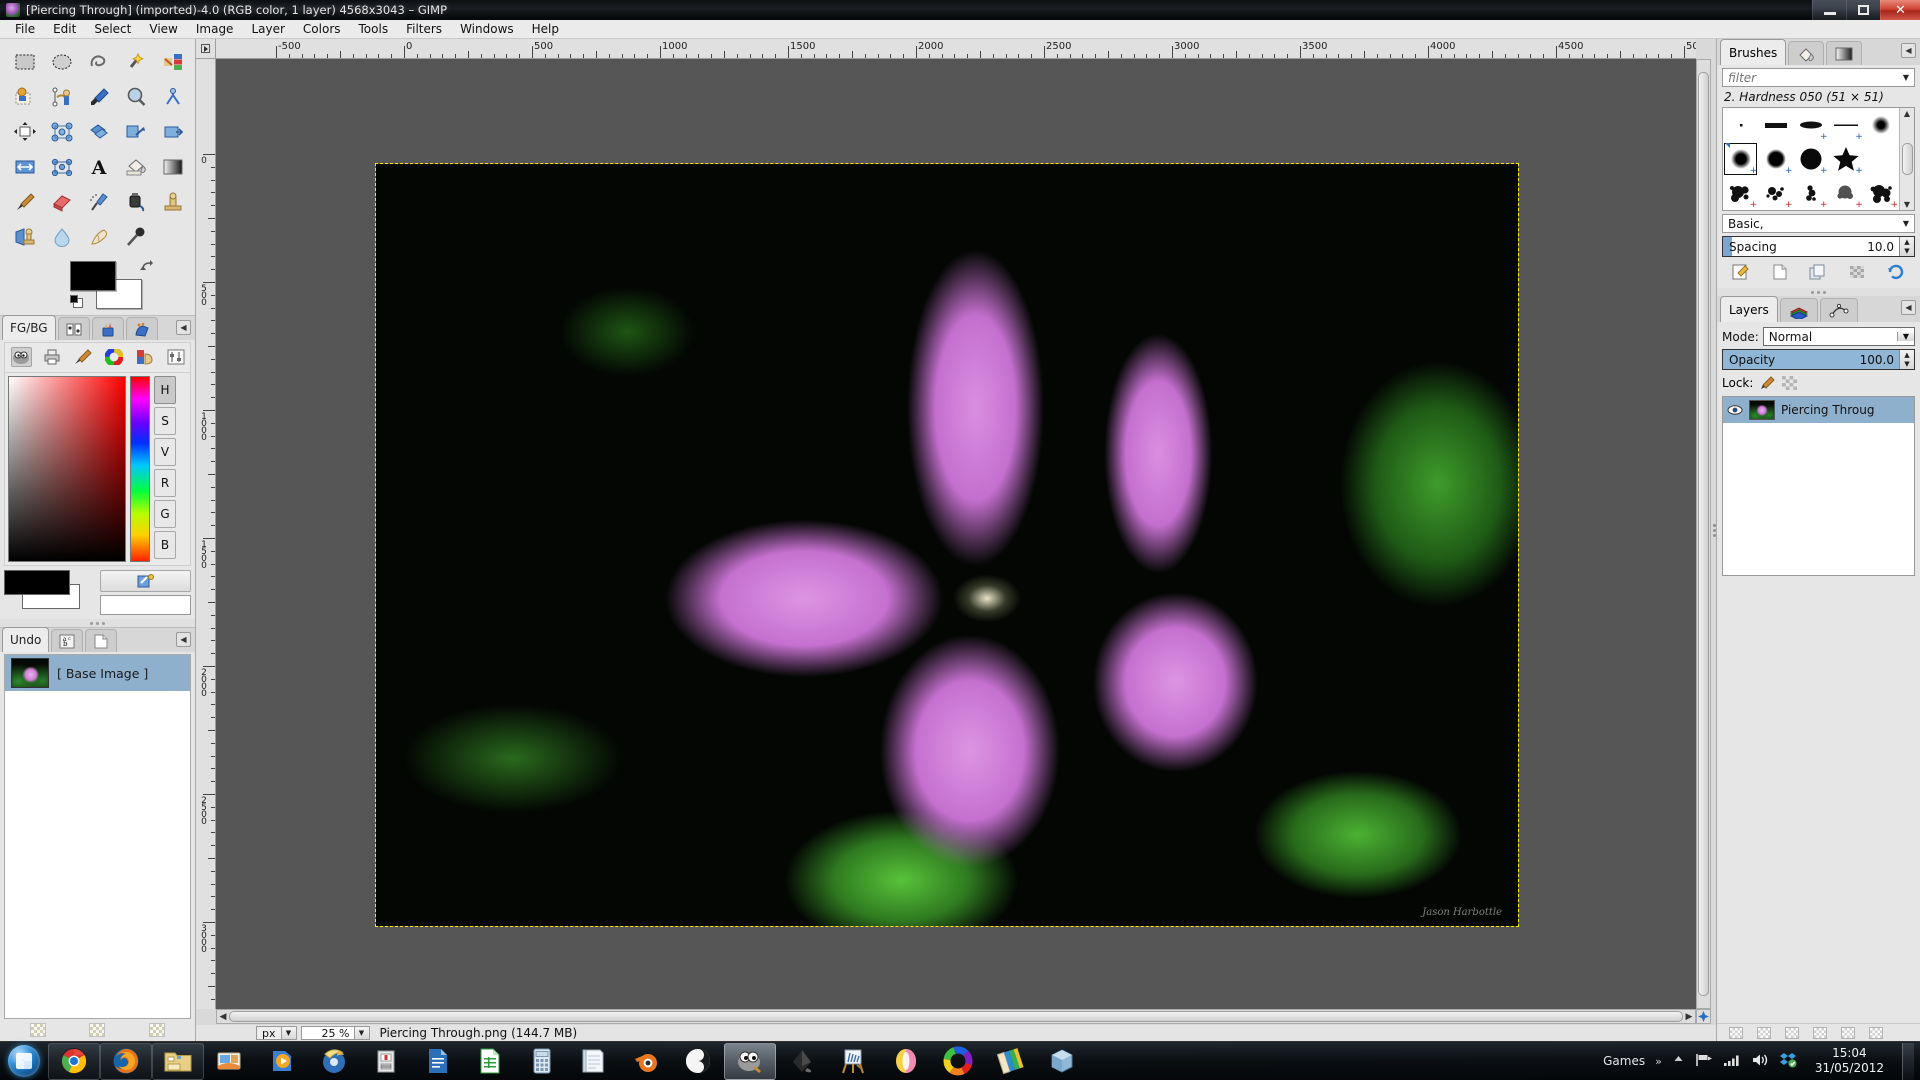 This screenshot has height=1080, width=1920. I want to click on easel-icon, so click(854, 1061).